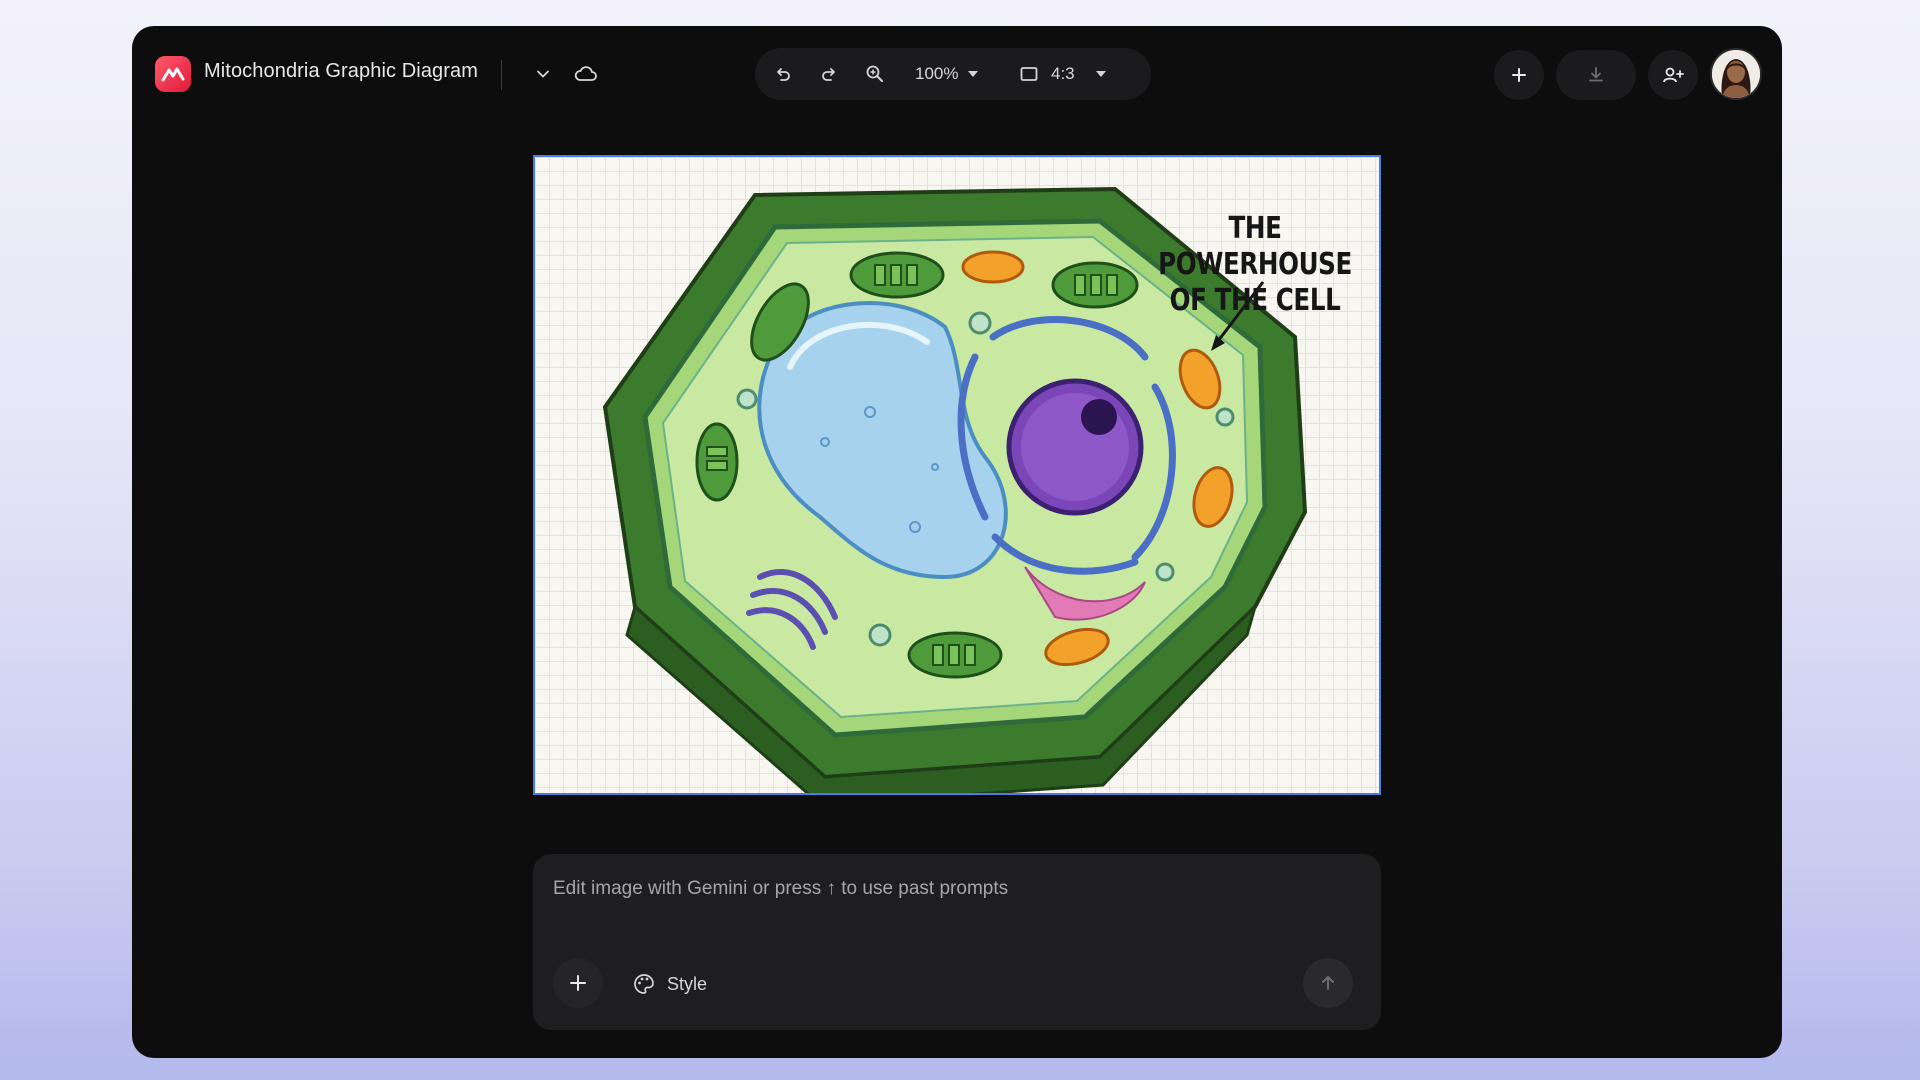 The height and width of the screenshot is (1080, 1920). What do you see at coordinates (1029, 74) in the screenshot?
I see `aspect-ratio-icon` at bounding box center [1029, 74].